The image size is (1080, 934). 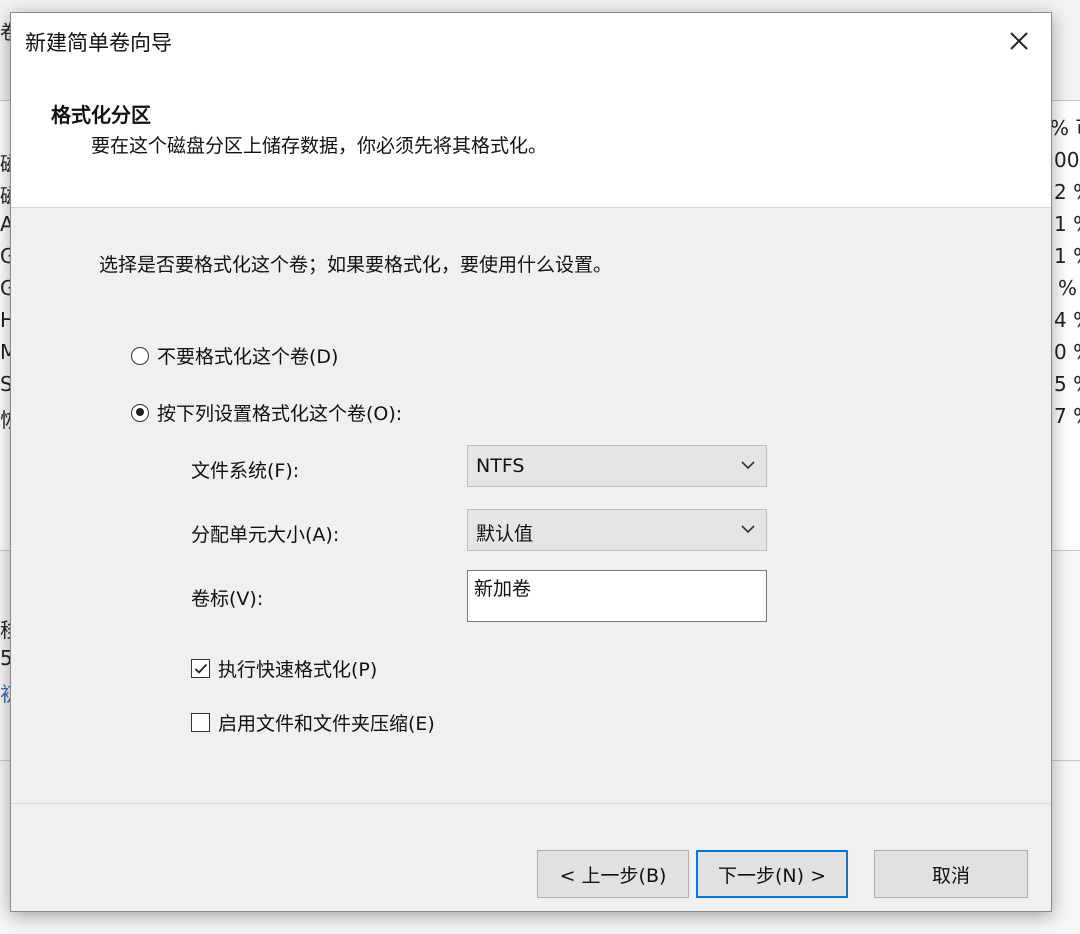 I want to click on background-text-fragment: 5 %, so click(x=1067, y=384).